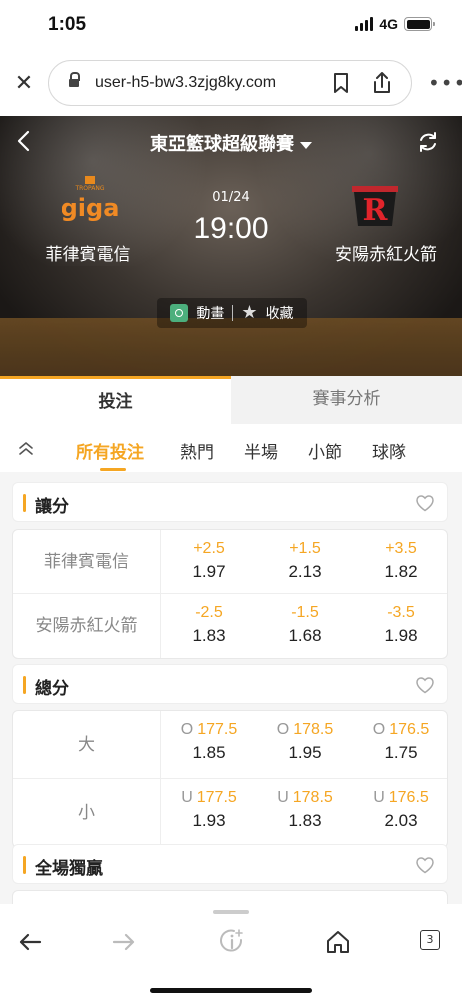  Describe the element at coordinates (209, 811) in the screenshot. I see `odds-cell: U 177.5 1.93` at that location.